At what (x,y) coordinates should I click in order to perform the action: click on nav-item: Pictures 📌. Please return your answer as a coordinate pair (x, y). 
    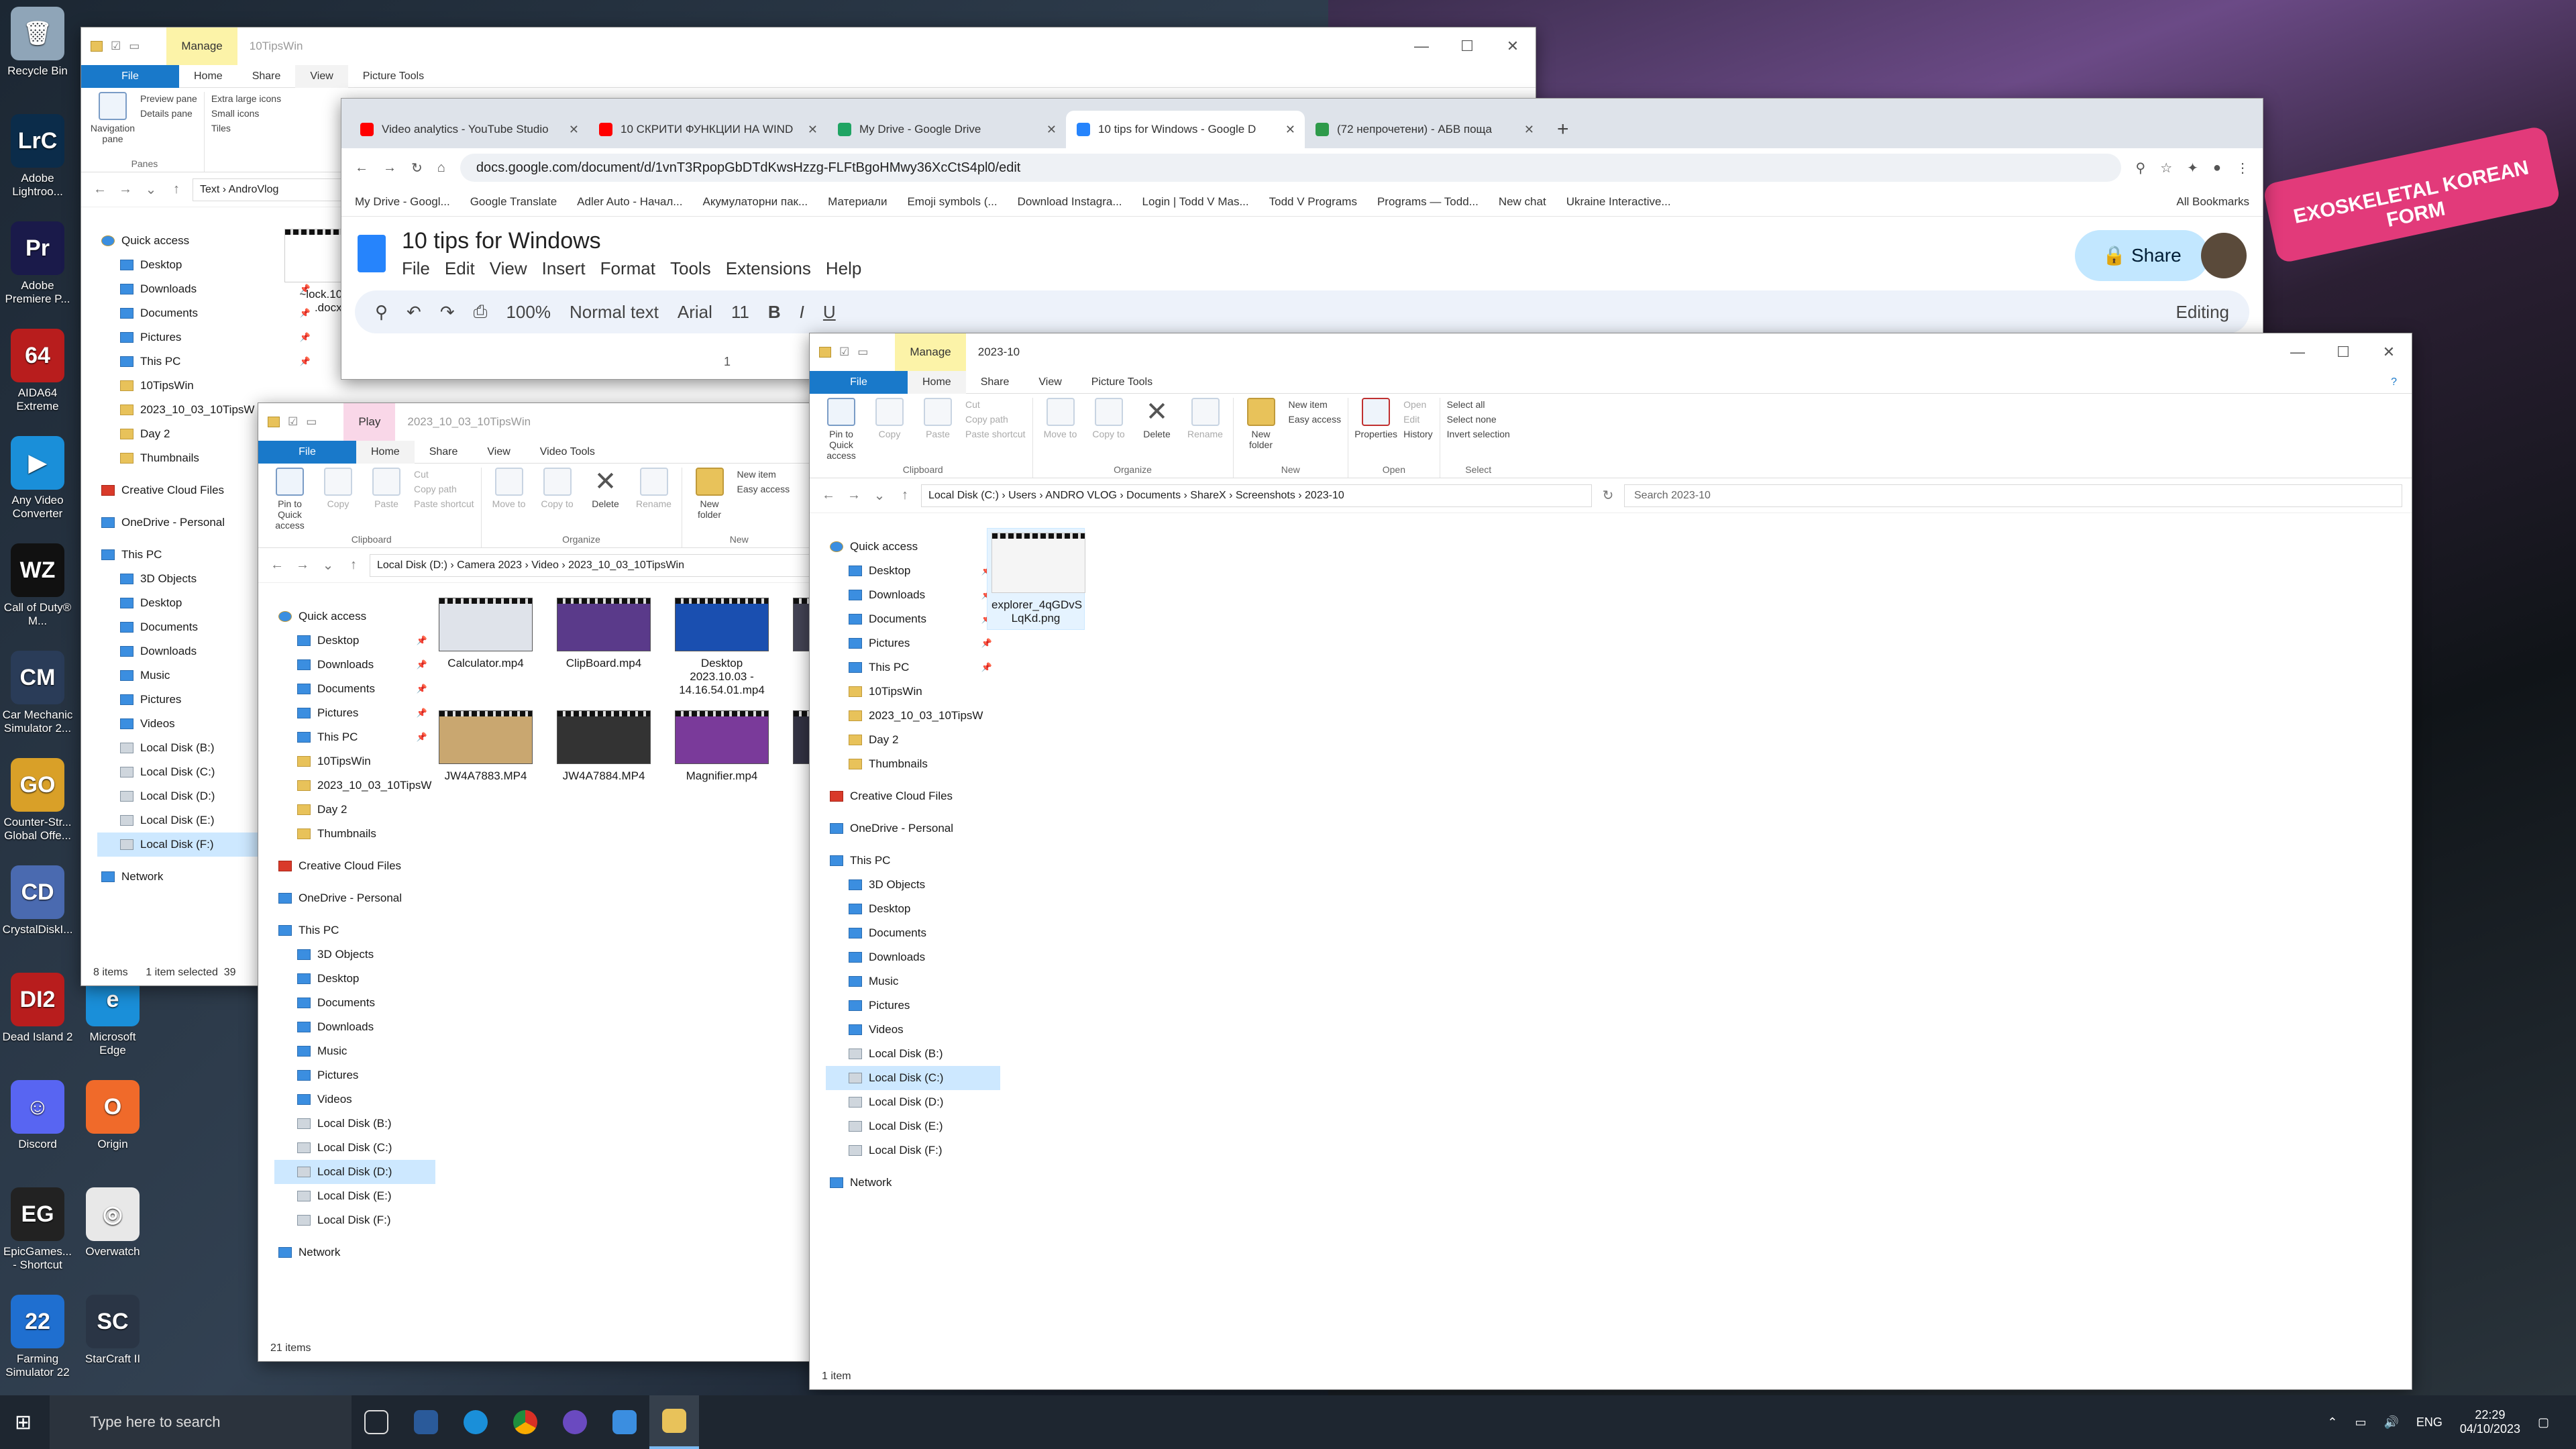
    Looking at the image, I should click on (913, 643).